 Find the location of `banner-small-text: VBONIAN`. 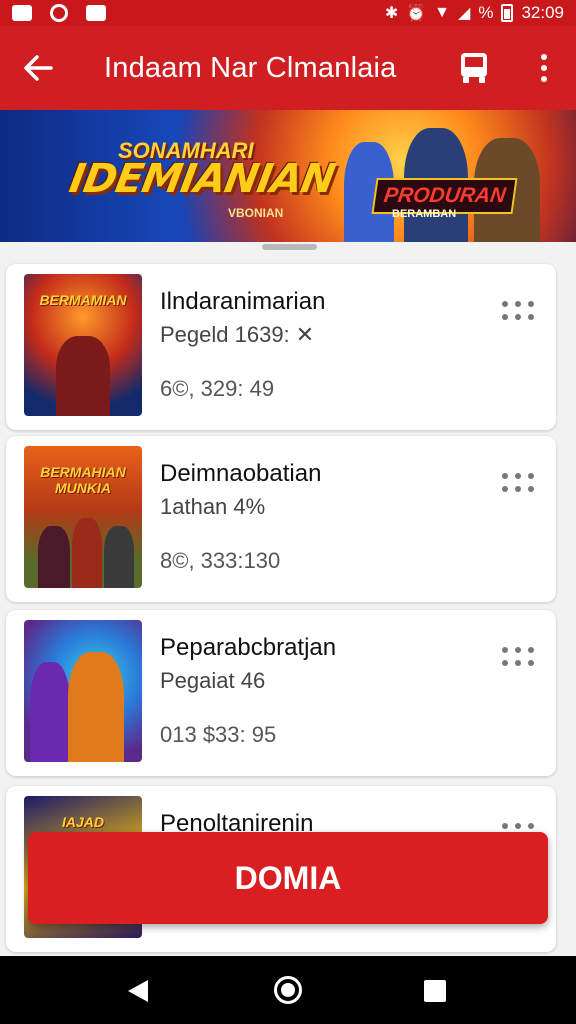

banner-small-text: VBONIAN is located at coordinates (256, 213).